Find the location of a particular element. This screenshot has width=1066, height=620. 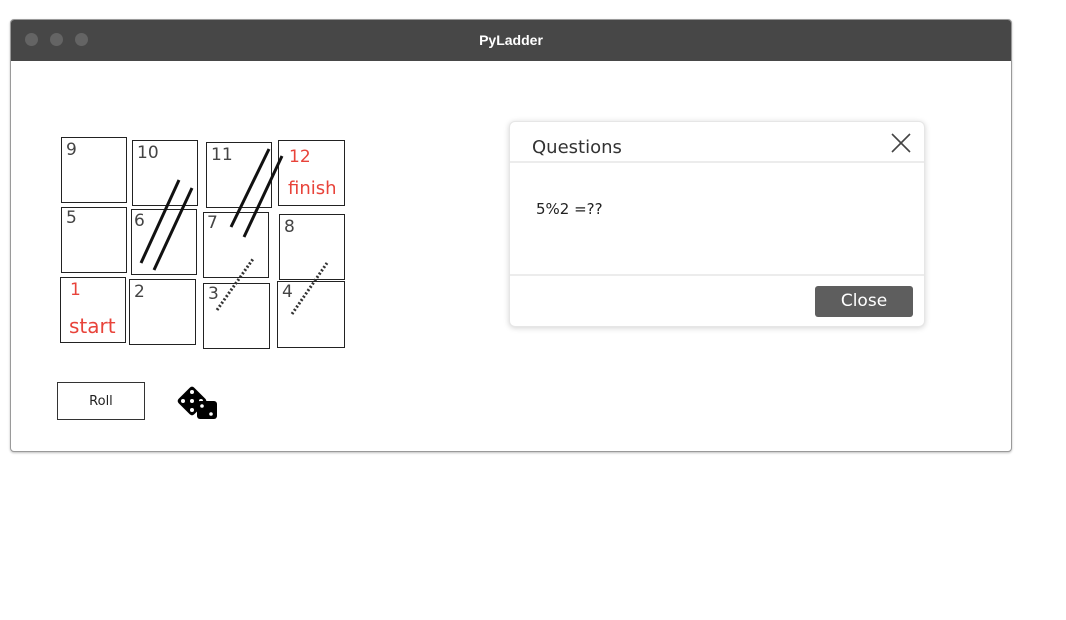

cell-number: 11 is located at coordinates (222, 155).